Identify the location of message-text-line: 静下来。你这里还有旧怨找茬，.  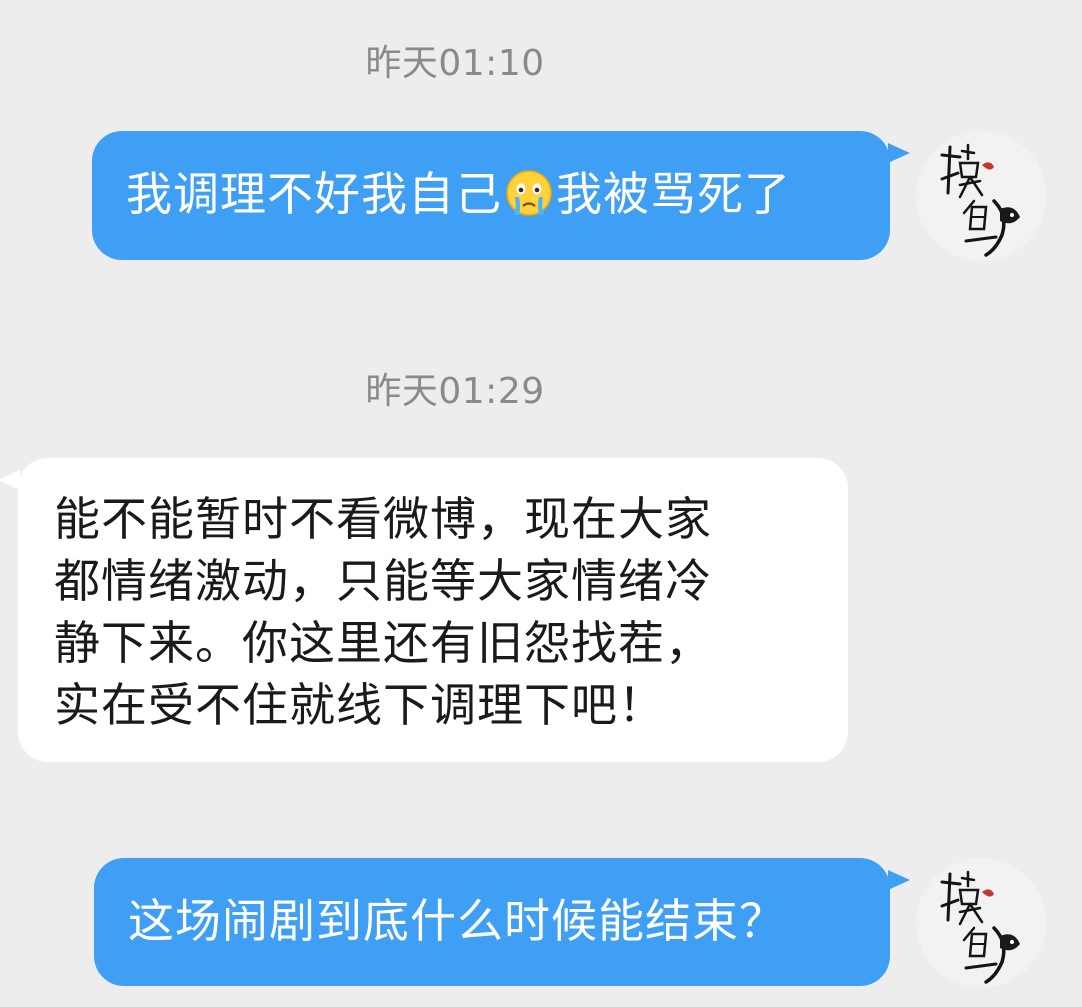
(383, 643).